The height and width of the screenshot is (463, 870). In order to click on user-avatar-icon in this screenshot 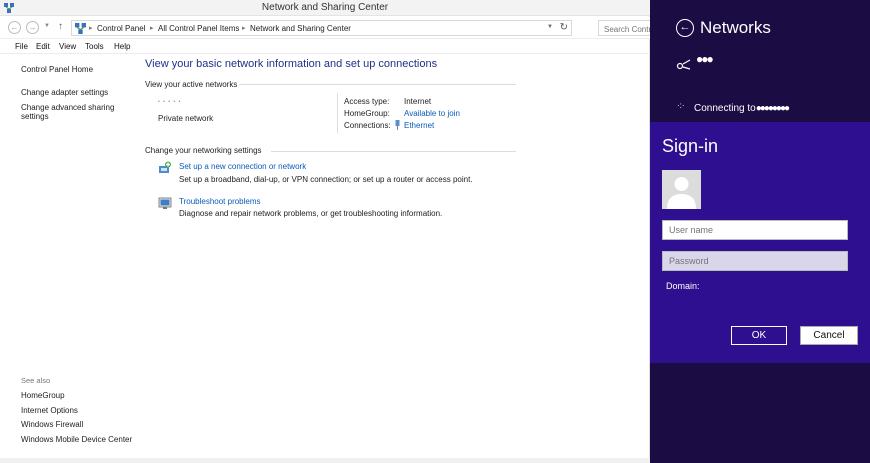, I will do `click(681, 189)`.